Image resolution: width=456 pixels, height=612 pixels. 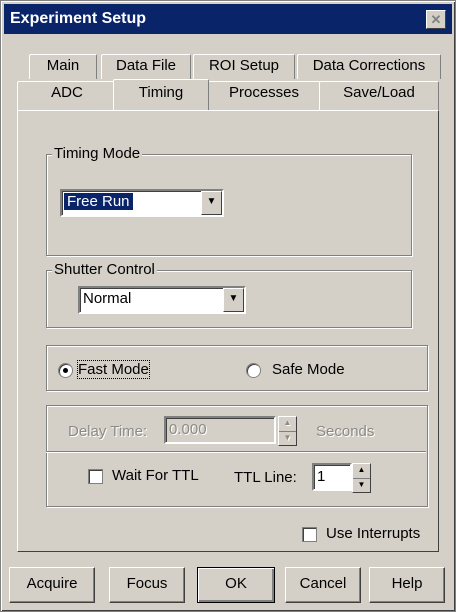 What do you see at coordinates (436, 19) in the screenshot?
I see `close-icon: ✕` at bounding box center [436, 19].